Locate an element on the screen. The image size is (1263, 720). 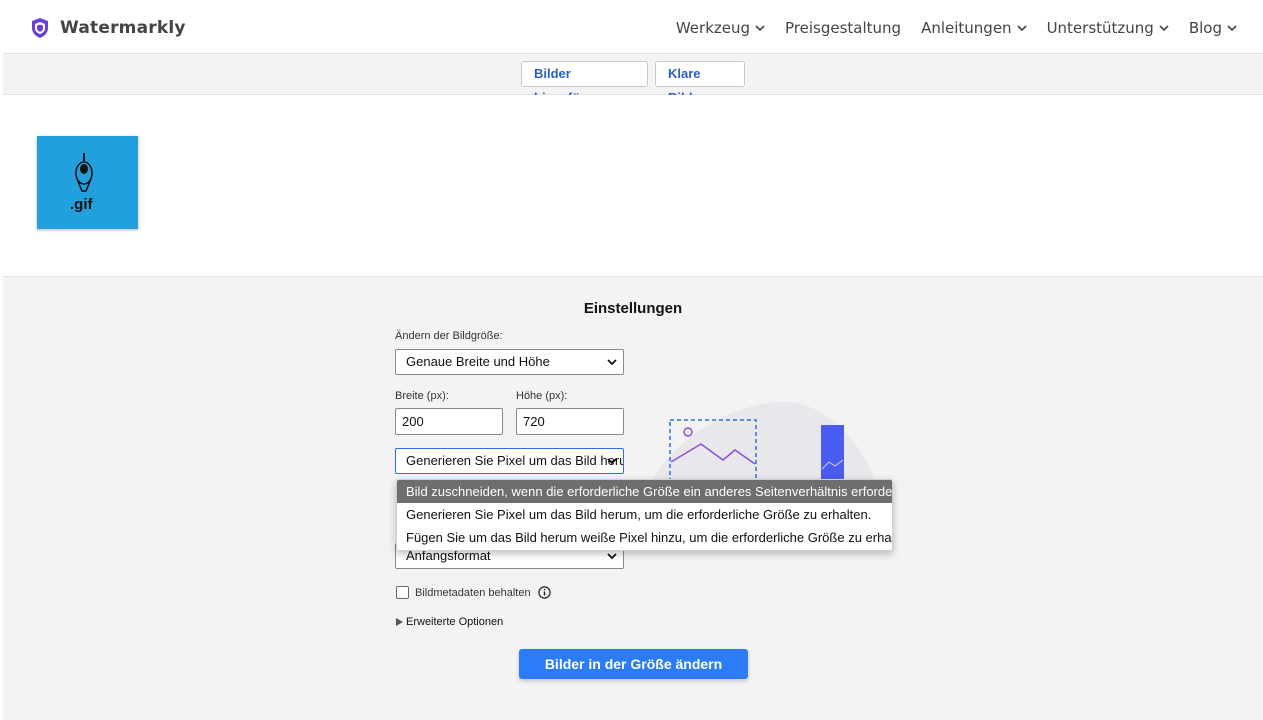
width-input: 200 is located at coordinates (449, 421).